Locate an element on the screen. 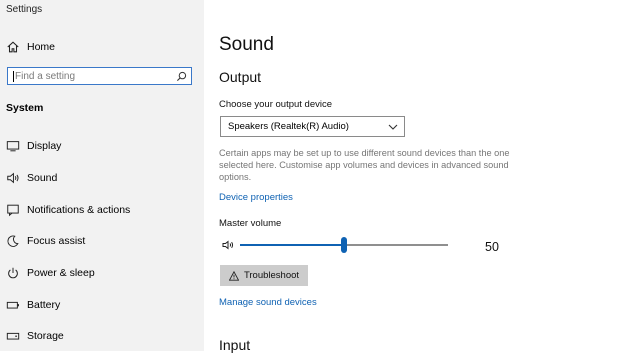  output-device-value: Speakers (Realtek(R) Audio) is located at coordinates (288, 126).